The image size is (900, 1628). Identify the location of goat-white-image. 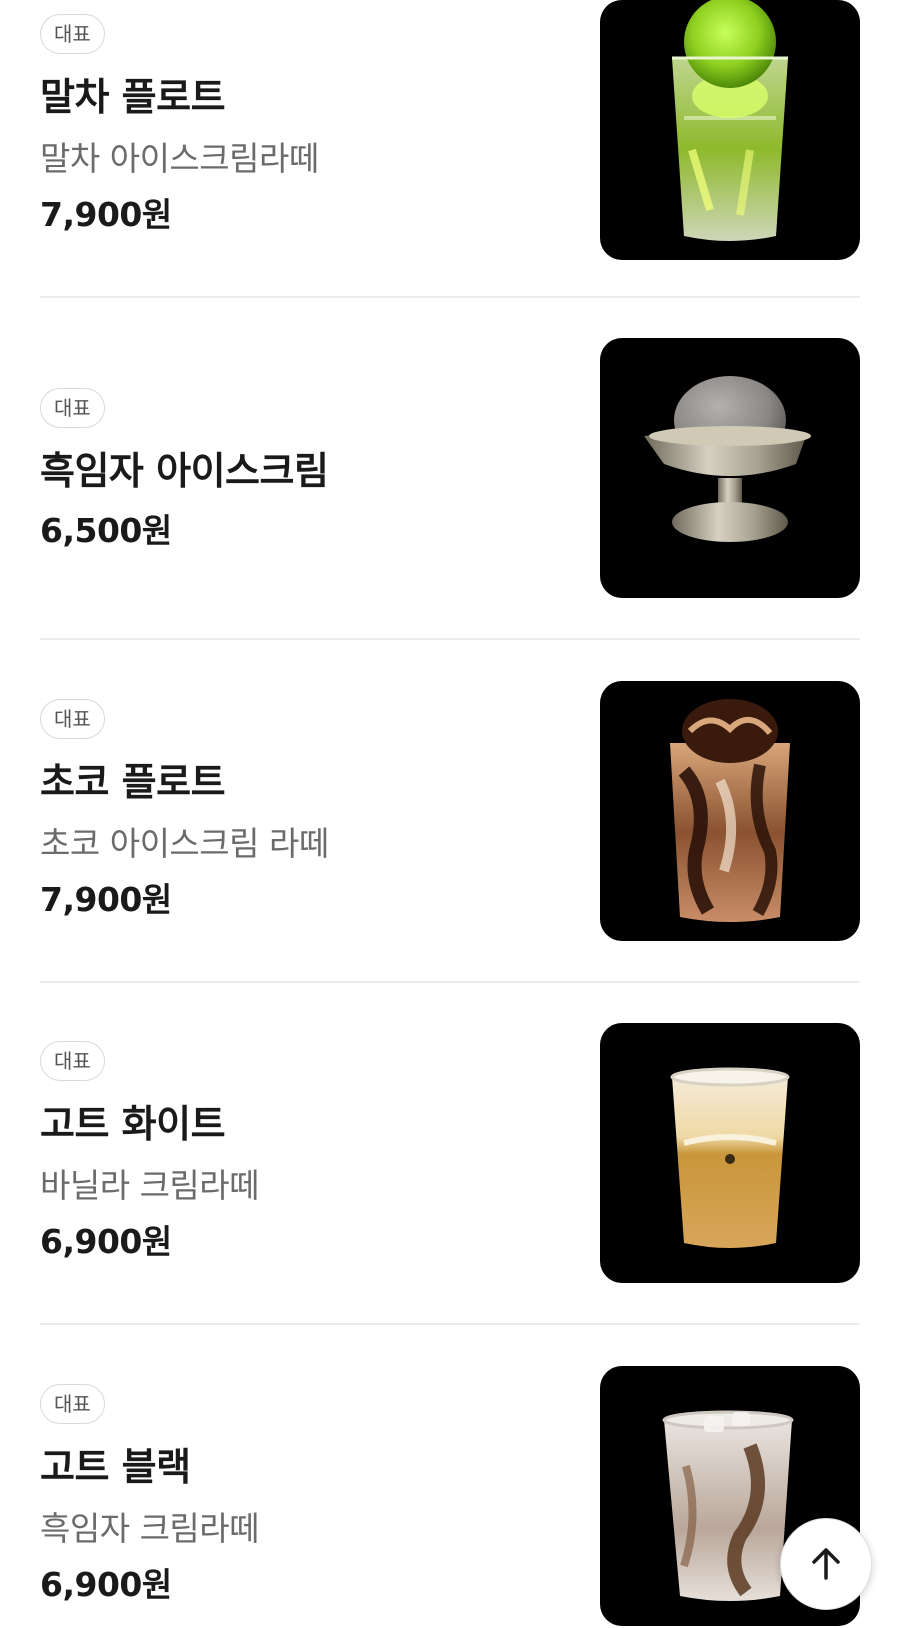
(730, 1157).